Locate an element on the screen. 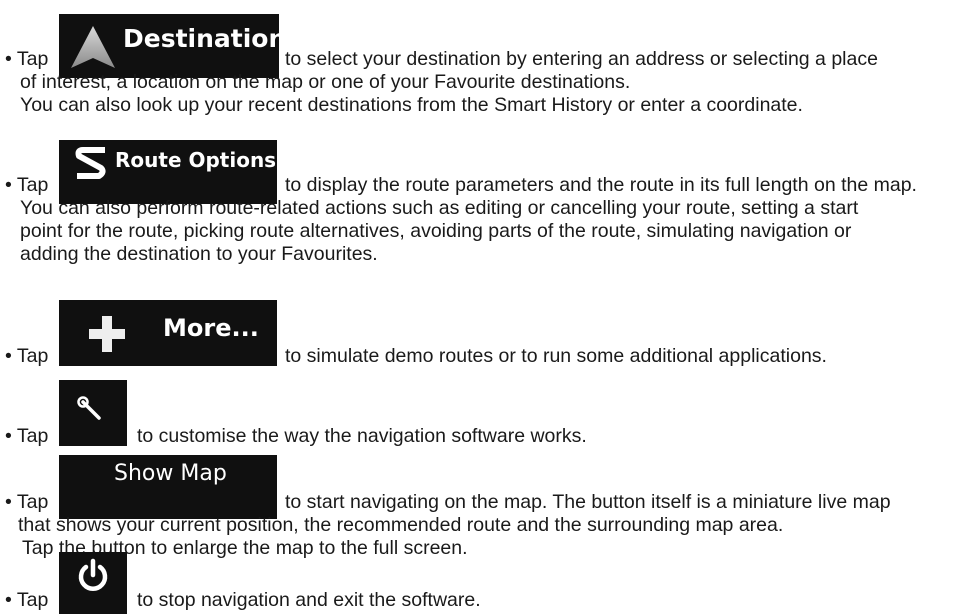 The width and height of the screenshot is (974, 614). navigation-arrow-icon is located at coordinates (93, 47).